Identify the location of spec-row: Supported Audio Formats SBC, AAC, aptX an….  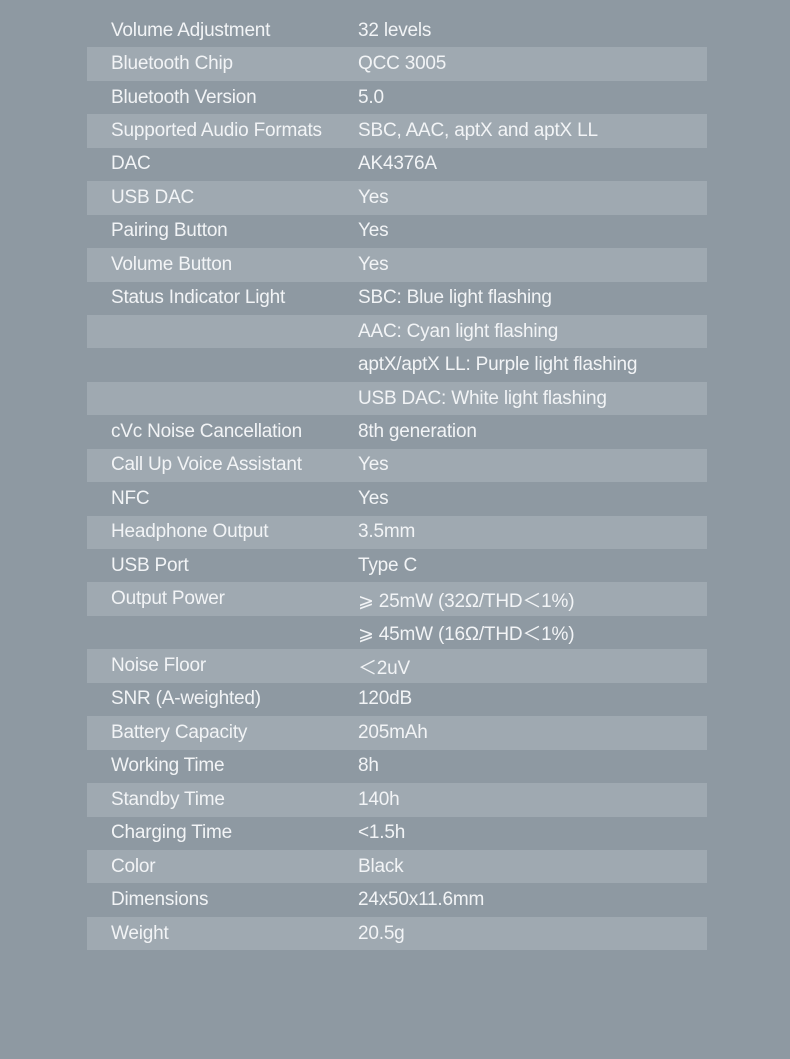
(397, 131).